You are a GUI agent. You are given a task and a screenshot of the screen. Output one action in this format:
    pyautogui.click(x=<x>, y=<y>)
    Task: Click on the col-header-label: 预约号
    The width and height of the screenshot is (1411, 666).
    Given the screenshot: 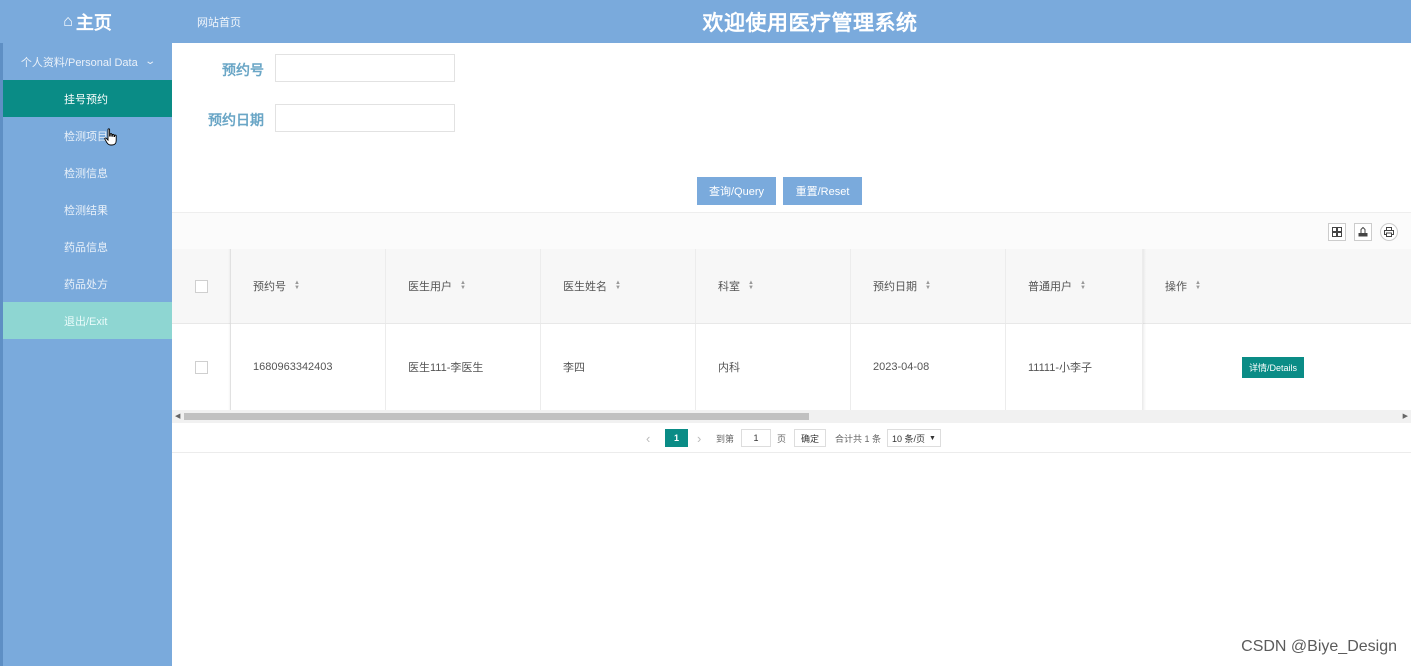 What is the action you would take?
    pyautogui.click(x=269, y=287)
    